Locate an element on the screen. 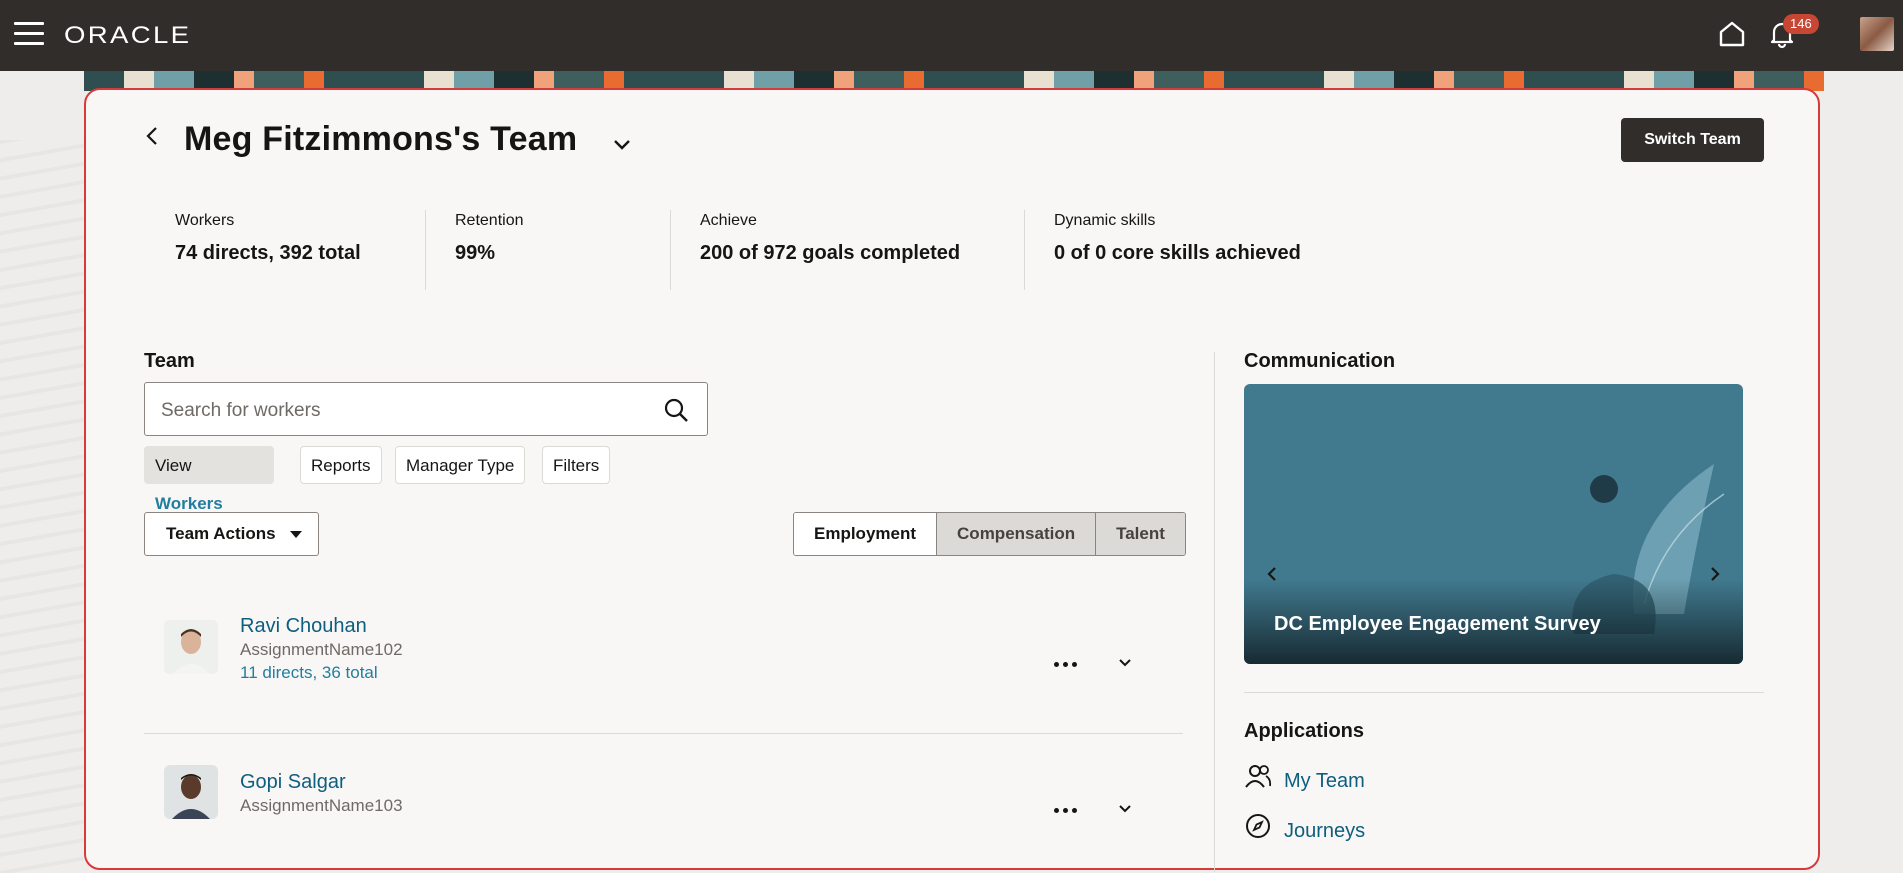  menu-icon is located at coordinates (29, 35).